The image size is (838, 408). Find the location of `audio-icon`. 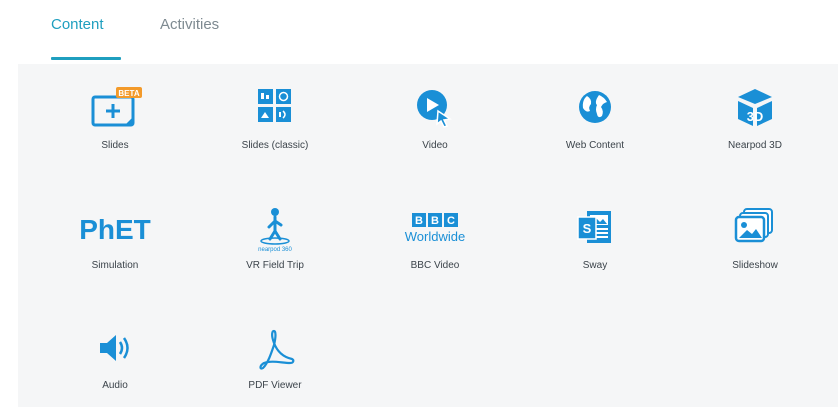

audio-icon is located at coordinates (115, 348).